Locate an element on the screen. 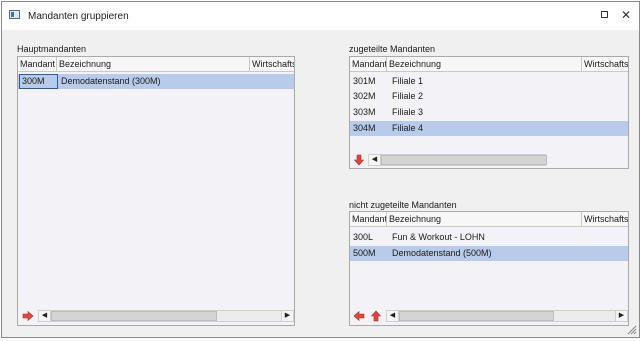 The image size is (643, 341). table-row: 300L Fun & Workout - LOHN is located at coordinates (489, 237).